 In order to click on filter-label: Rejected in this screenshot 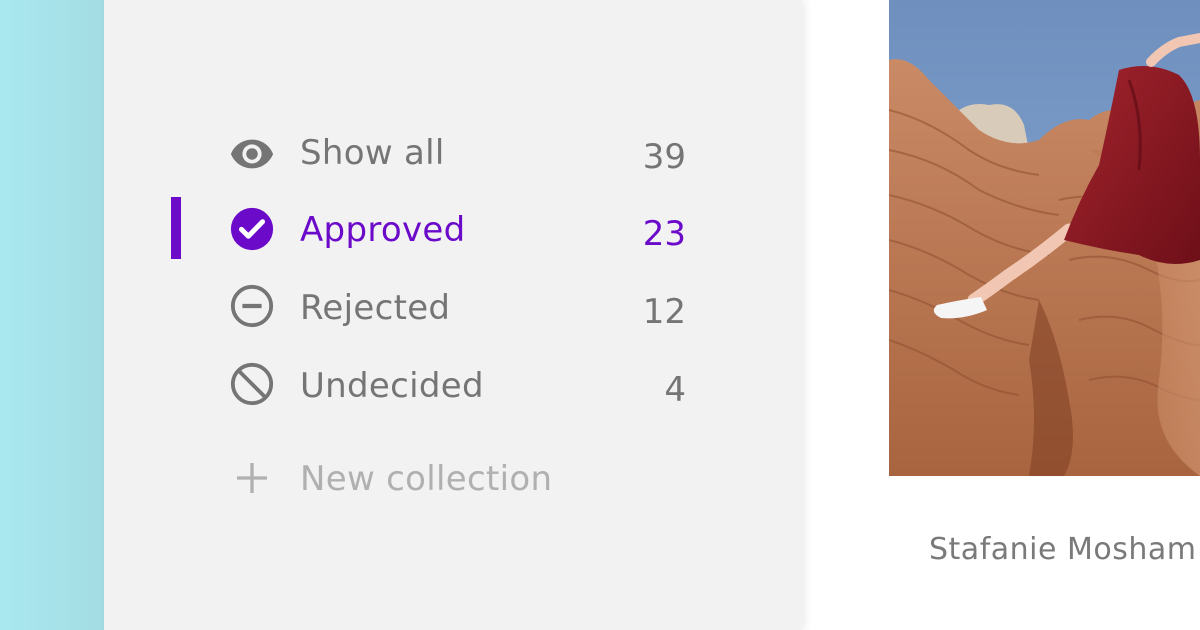, I will do `click(375, 308)`.